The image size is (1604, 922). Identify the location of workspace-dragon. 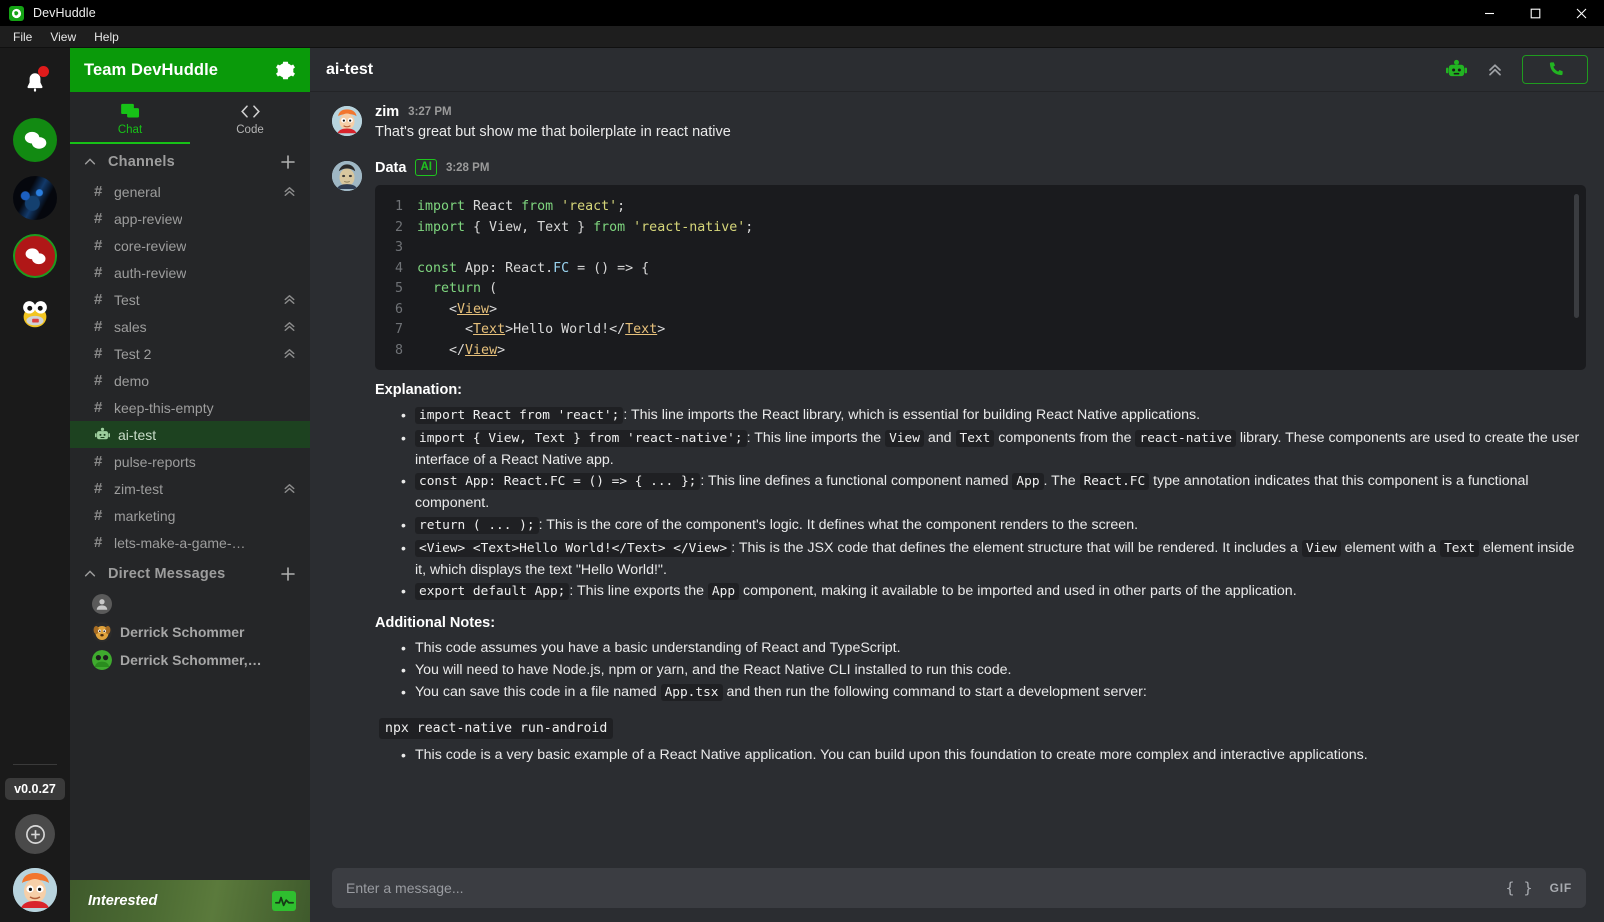
(35, 198).